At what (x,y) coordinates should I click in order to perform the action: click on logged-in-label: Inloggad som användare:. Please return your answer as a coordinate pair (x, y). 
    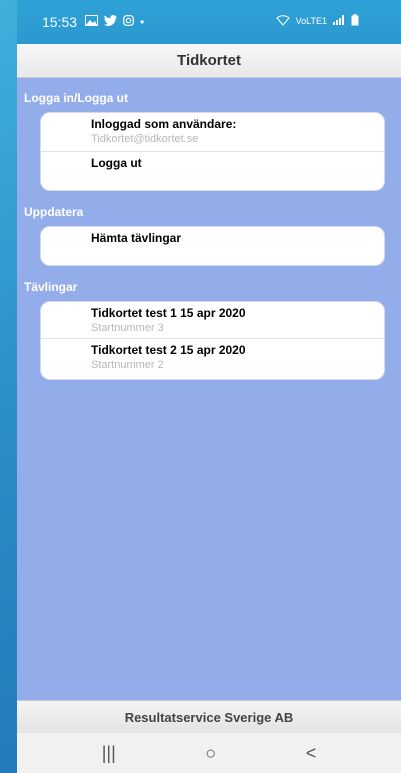
    Looking at the image, I should click on (164, 124).